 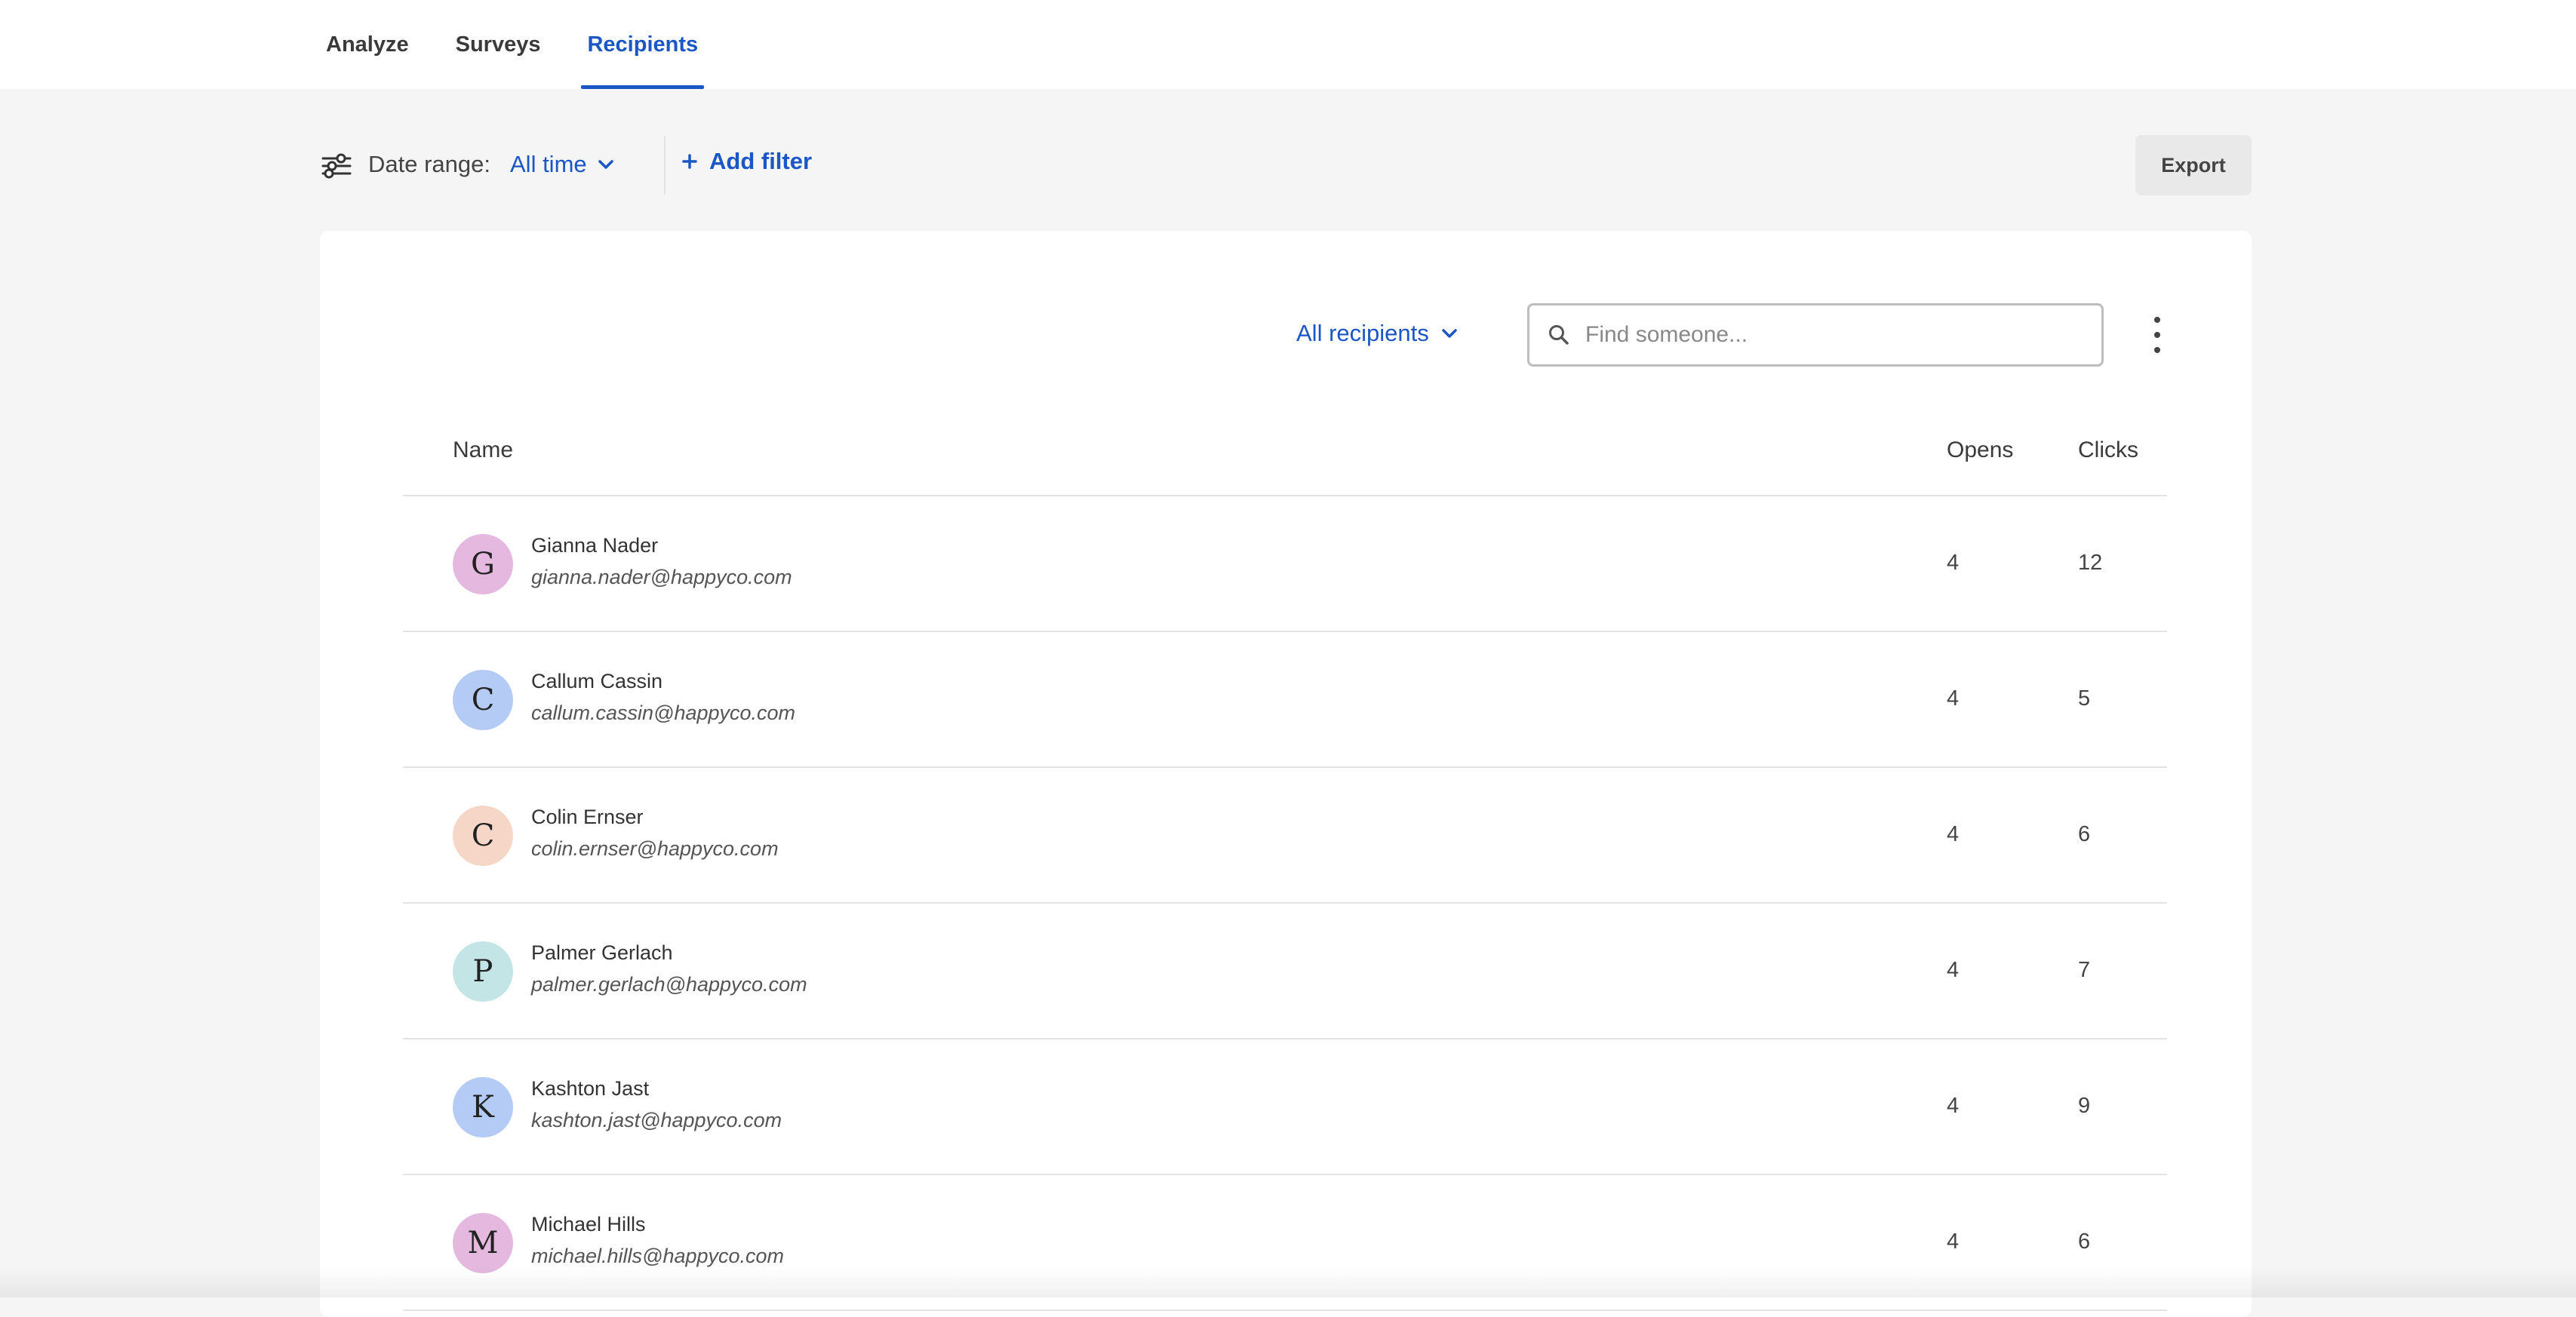 I want to click on clicks-count: 5, so click(x=2084, y=698).